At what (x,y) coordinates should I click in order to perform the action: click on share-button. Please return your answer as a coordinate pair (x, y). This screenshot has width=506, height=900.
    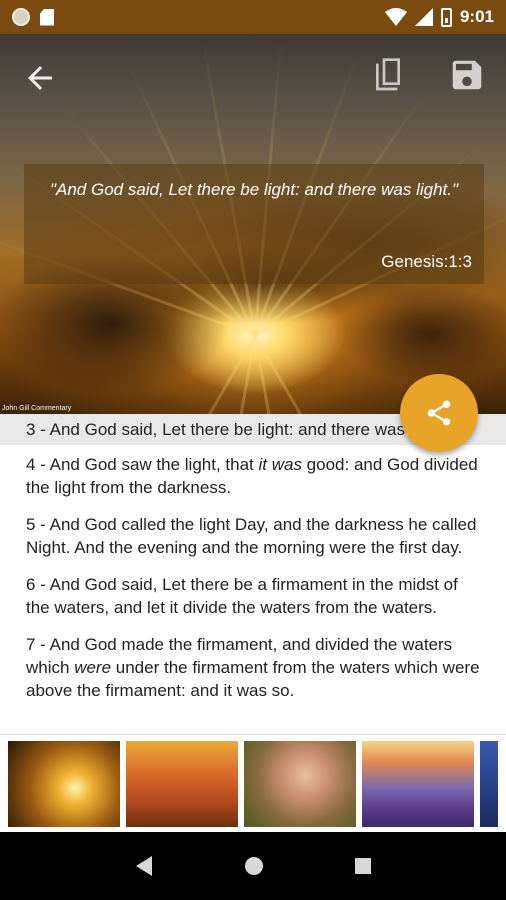
    Looking at the image, I should click on (439, 413).